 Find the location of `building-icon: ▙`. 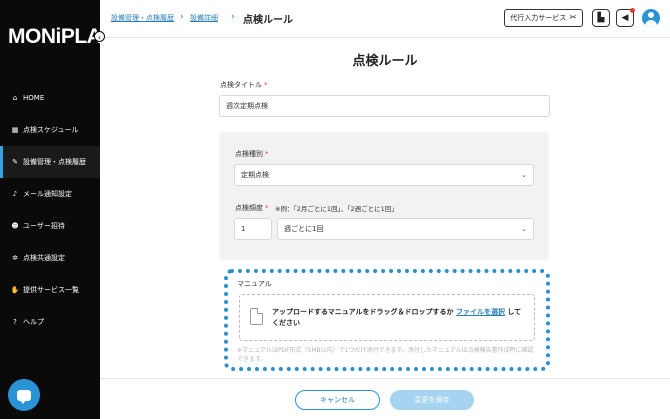

building-icon: ▙ is located at coordinates (601, 18).